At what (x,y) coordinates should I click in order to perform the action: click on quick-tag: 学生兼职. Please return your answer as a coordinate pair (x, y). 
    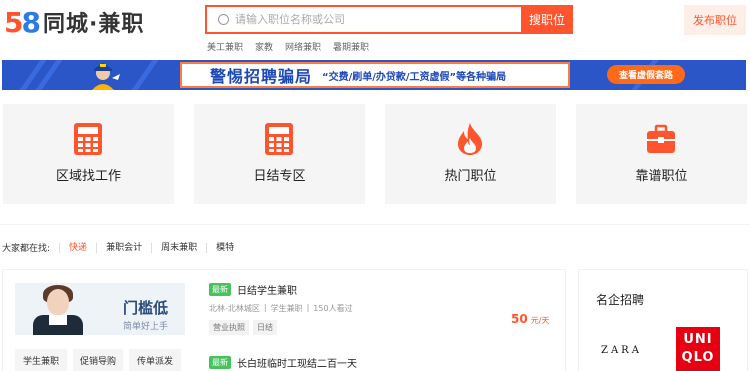
    Looking at the image, I should click on (41, 360).